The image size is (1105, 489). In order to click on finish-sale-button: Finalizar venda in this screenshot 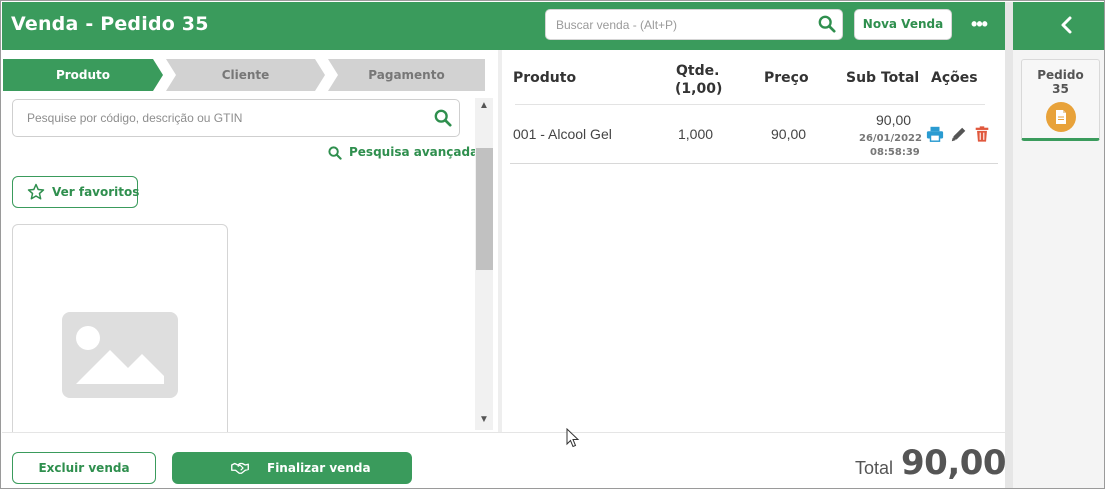, I will do `click(292, 468)`.